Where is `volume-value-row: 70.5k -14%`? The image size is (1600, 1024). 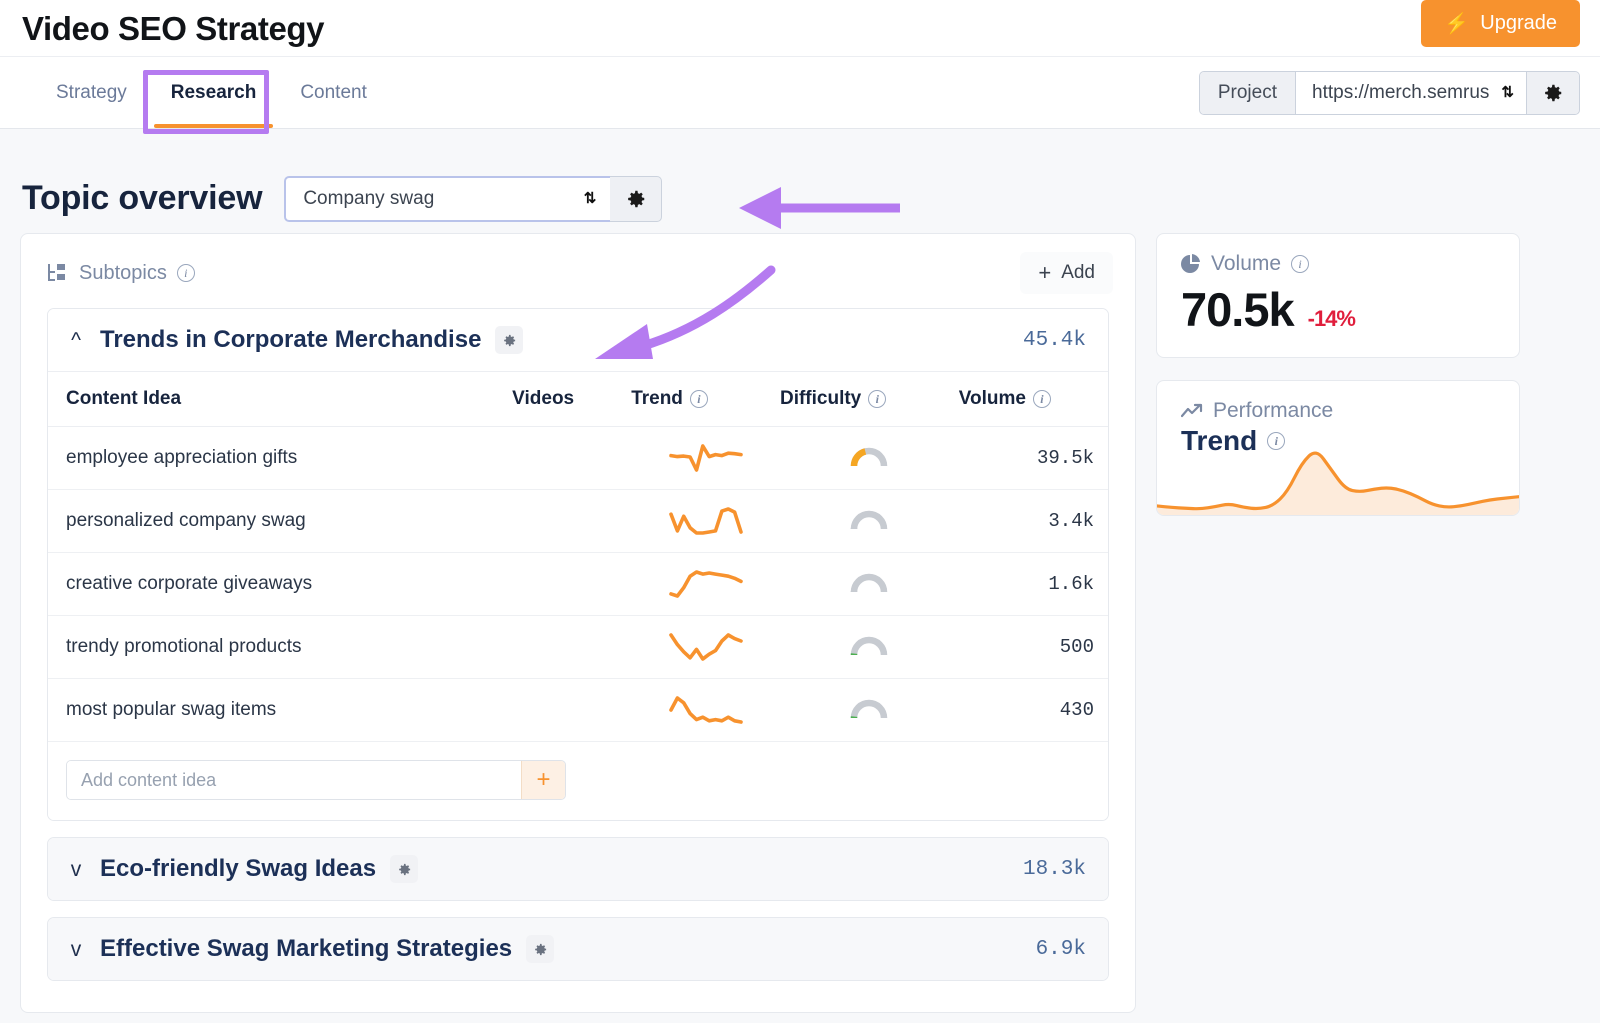
volume-value-row: 70.5k -14% is located at coordinates (1339, 309).